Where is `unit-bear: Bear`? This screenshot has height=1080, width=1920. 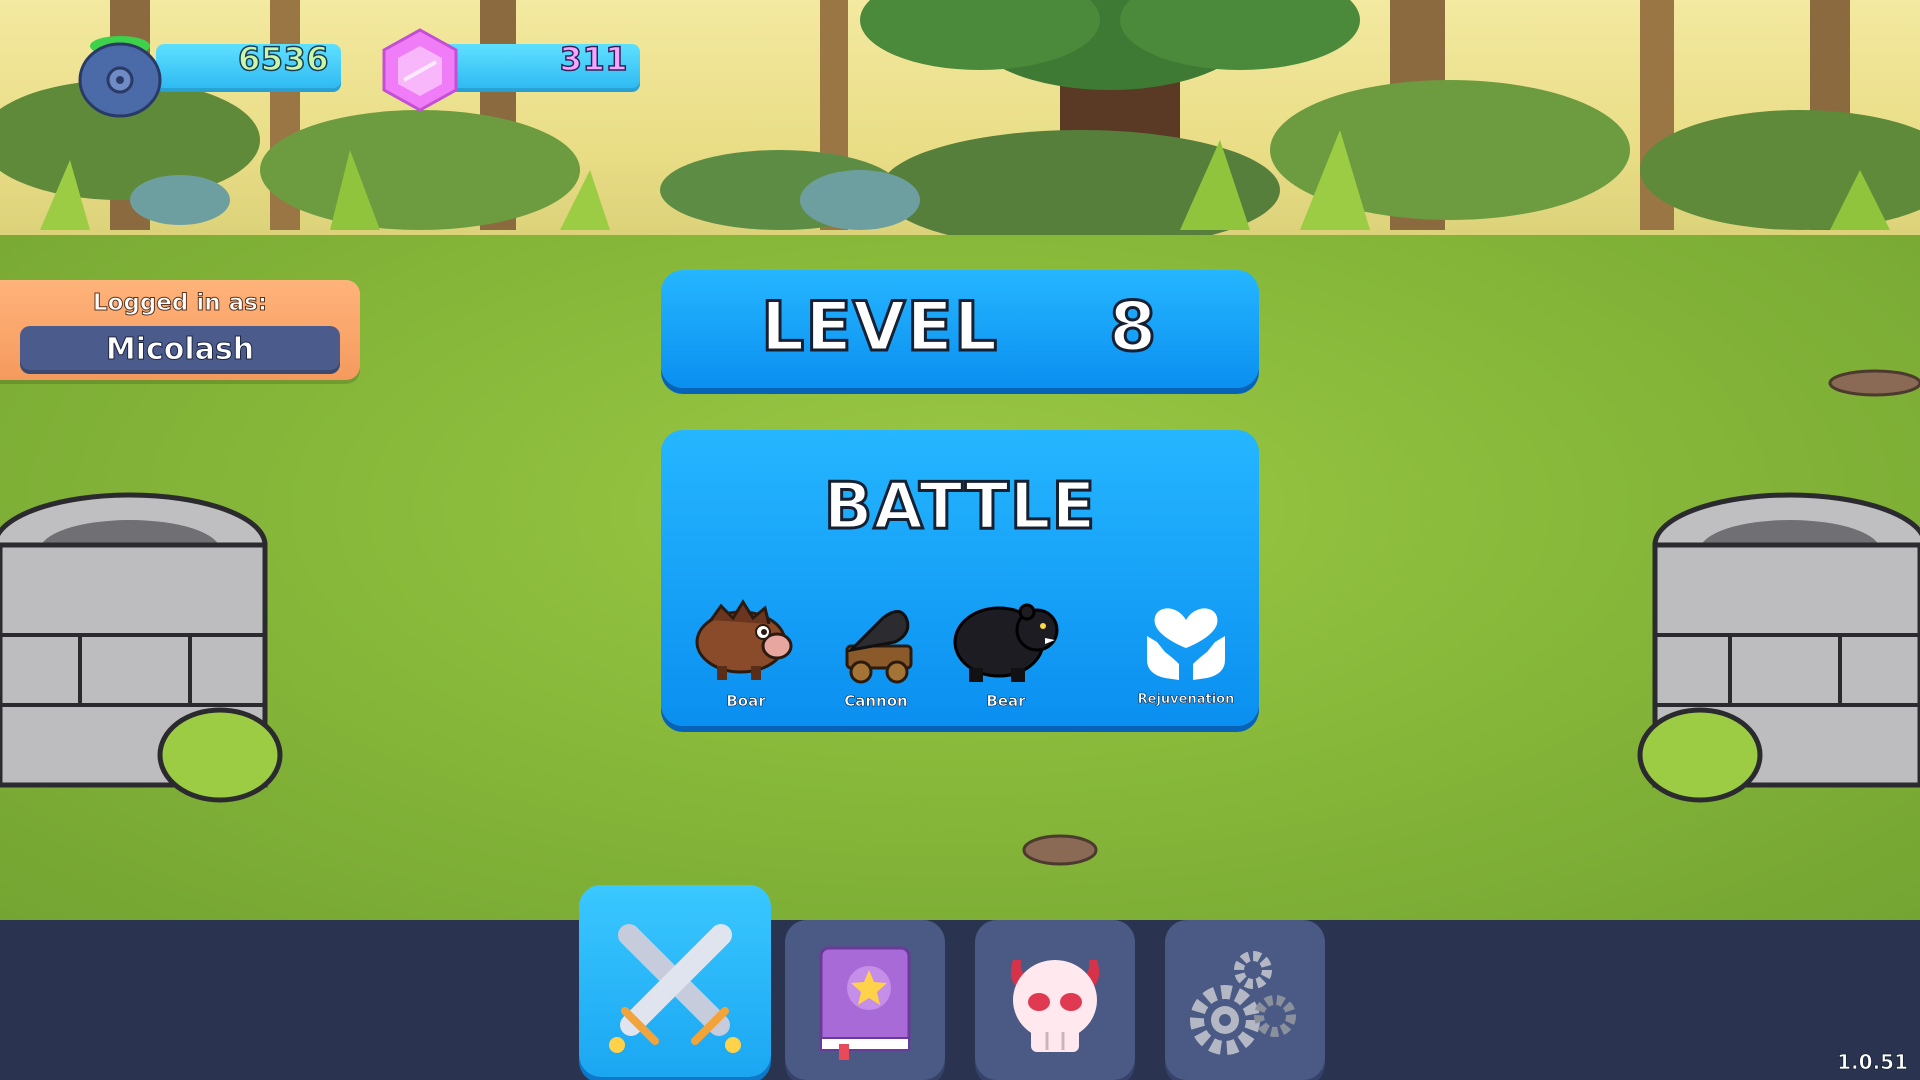
unit-bear: Bear is located at coordinates (1006, 645).